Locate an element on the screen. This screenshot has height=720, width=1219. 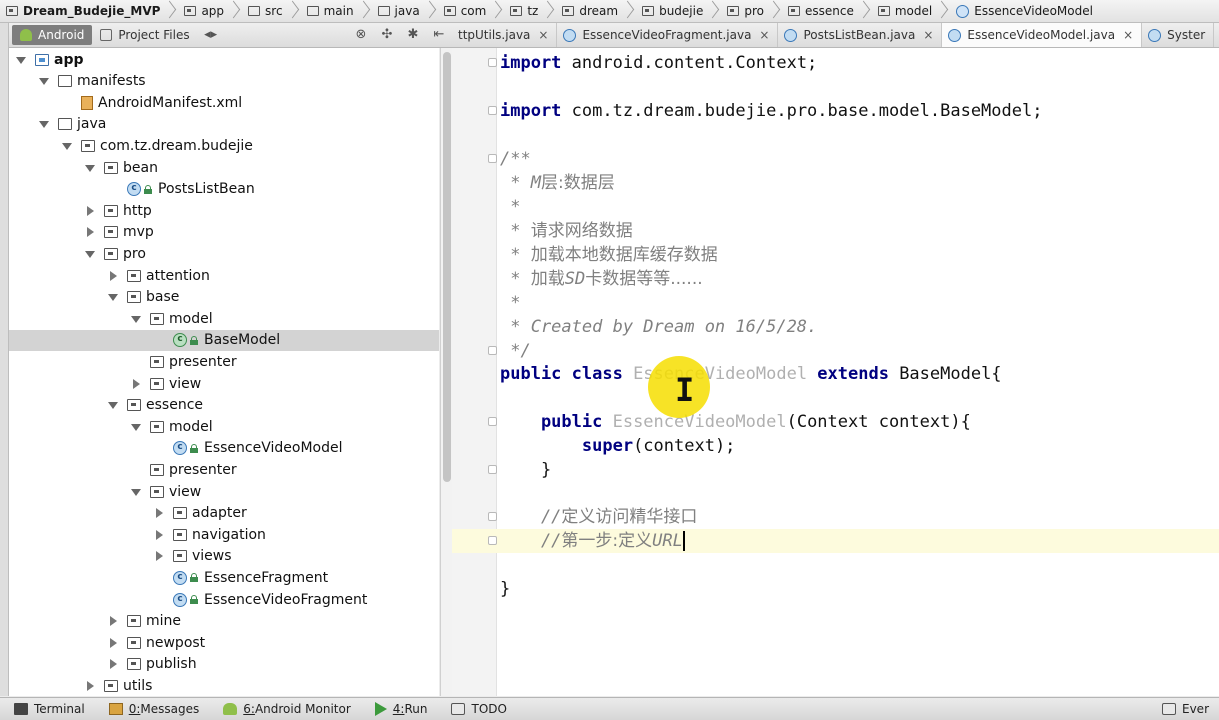
tree-item-essencevideofragment: c EssenceVideoFragment is located at coordinates (224, 599).